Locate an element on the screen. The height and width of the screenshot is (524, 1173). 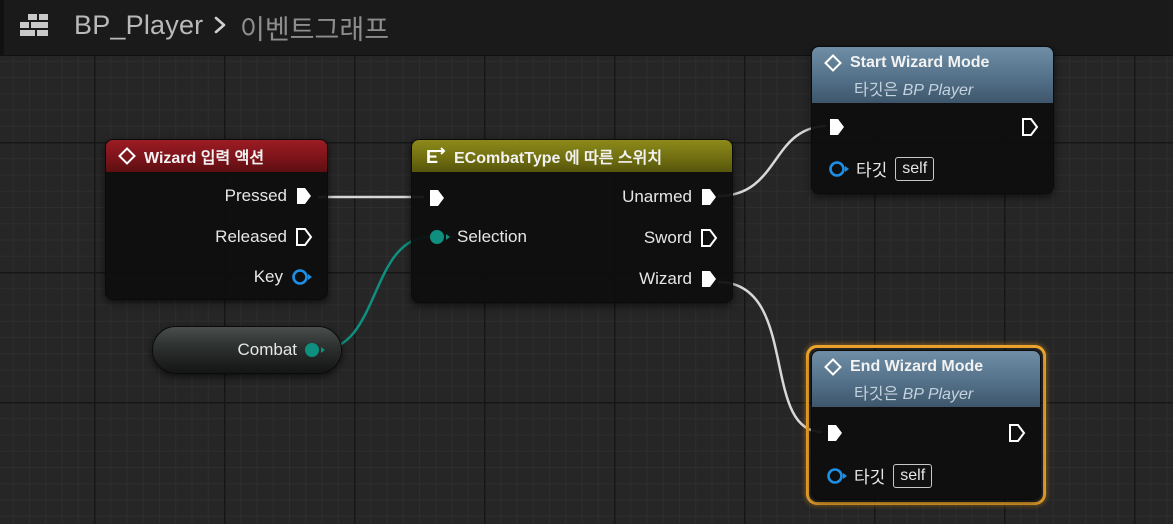
pin-sword-label: Sword is located at coordinates (667, 237).